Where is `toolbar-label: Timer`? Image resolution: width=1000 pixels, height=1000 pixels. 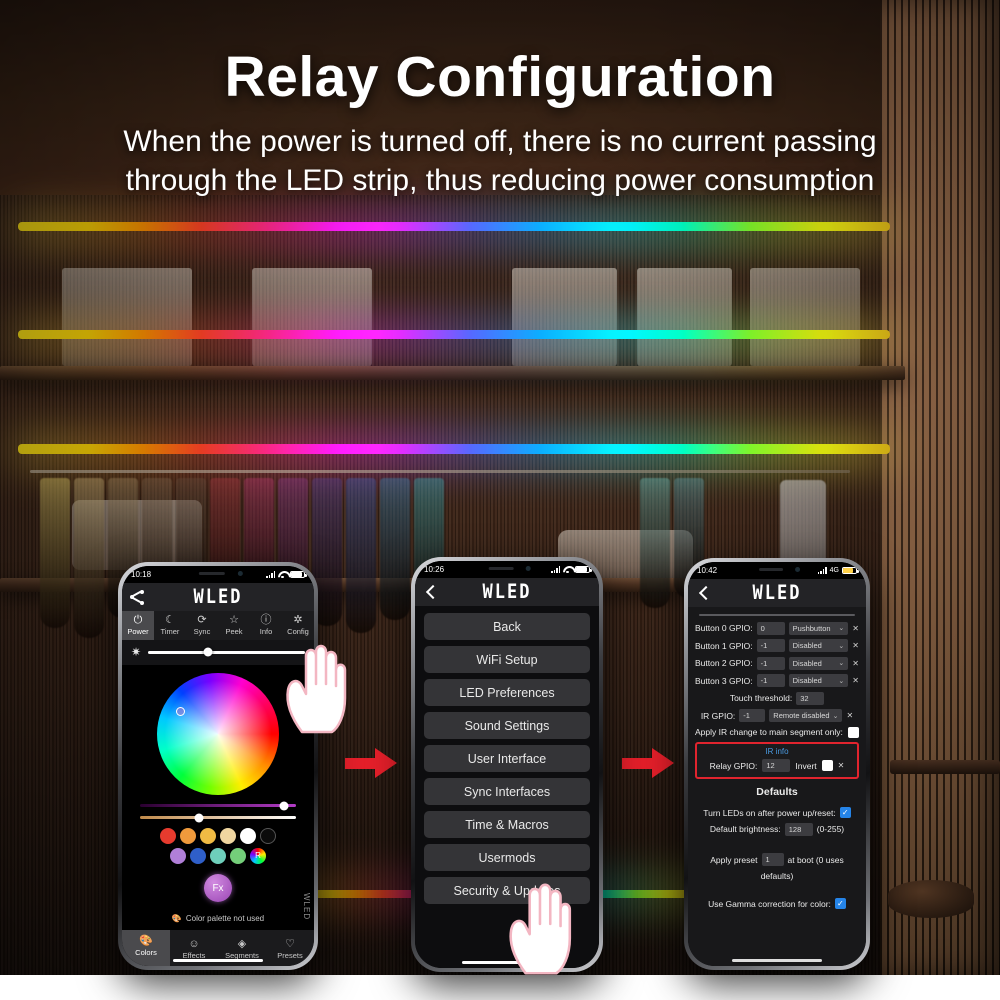
toolbar-label: Timer is located at coordinates (170, 631).